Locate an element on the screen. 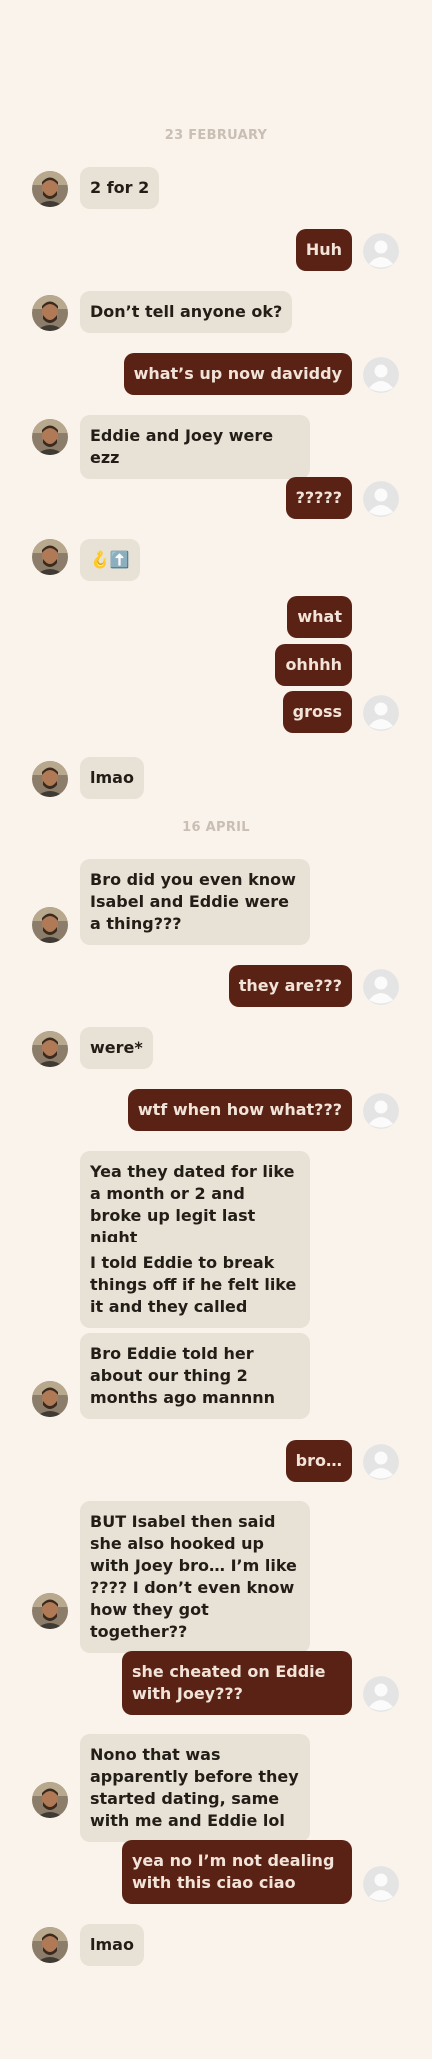  message-bubble-incoming: Eddie and Joey were ezz is located at coordinates (195, 447).